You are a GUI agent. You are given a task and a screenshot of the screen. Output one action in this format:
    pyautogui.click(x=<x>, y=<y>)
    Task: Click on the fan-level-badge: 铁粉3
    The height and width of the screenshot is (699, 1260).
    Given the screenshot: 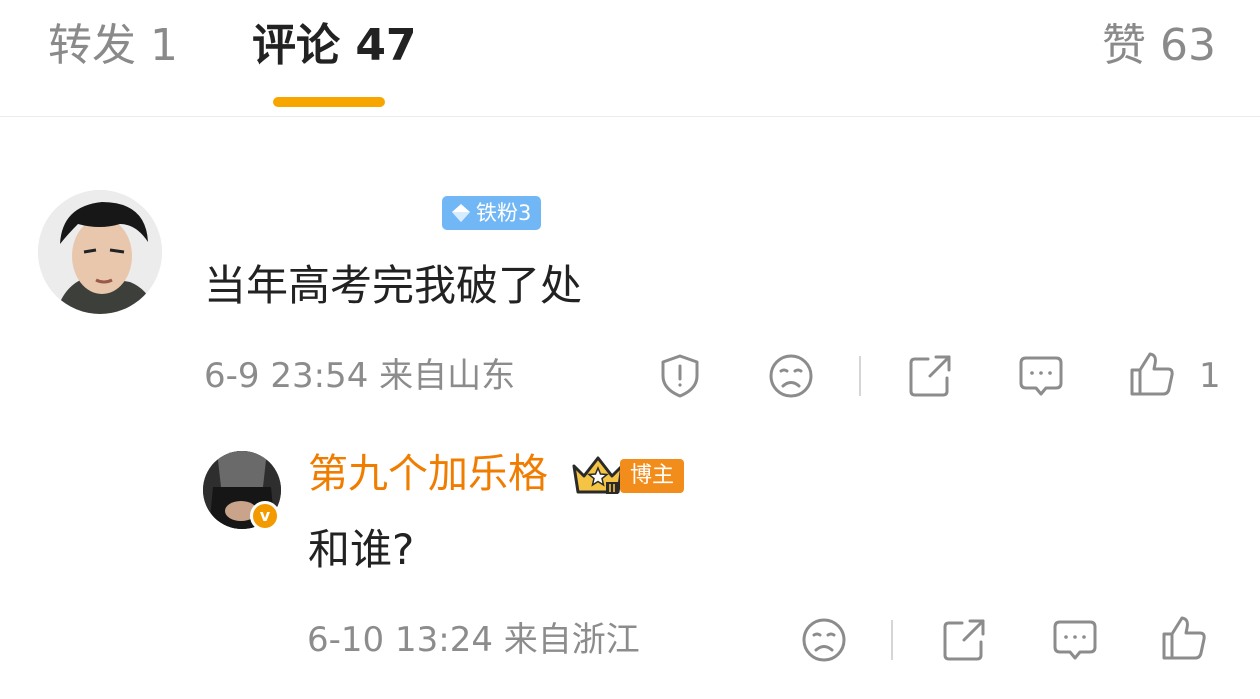 What is the action you would take?
    pyautogui.click(x=492, y=213)
    